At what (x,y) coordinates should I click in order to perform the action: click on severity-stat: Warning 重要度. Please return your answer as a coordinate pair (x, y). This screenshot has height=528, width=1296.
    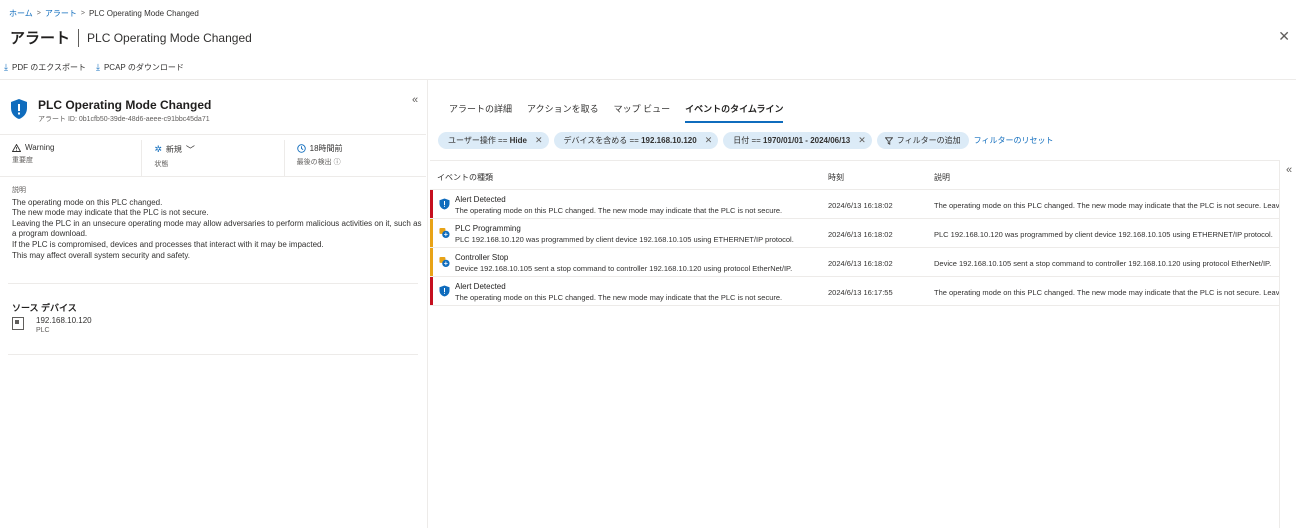
    Looking at the image, I should click on (70, 158).